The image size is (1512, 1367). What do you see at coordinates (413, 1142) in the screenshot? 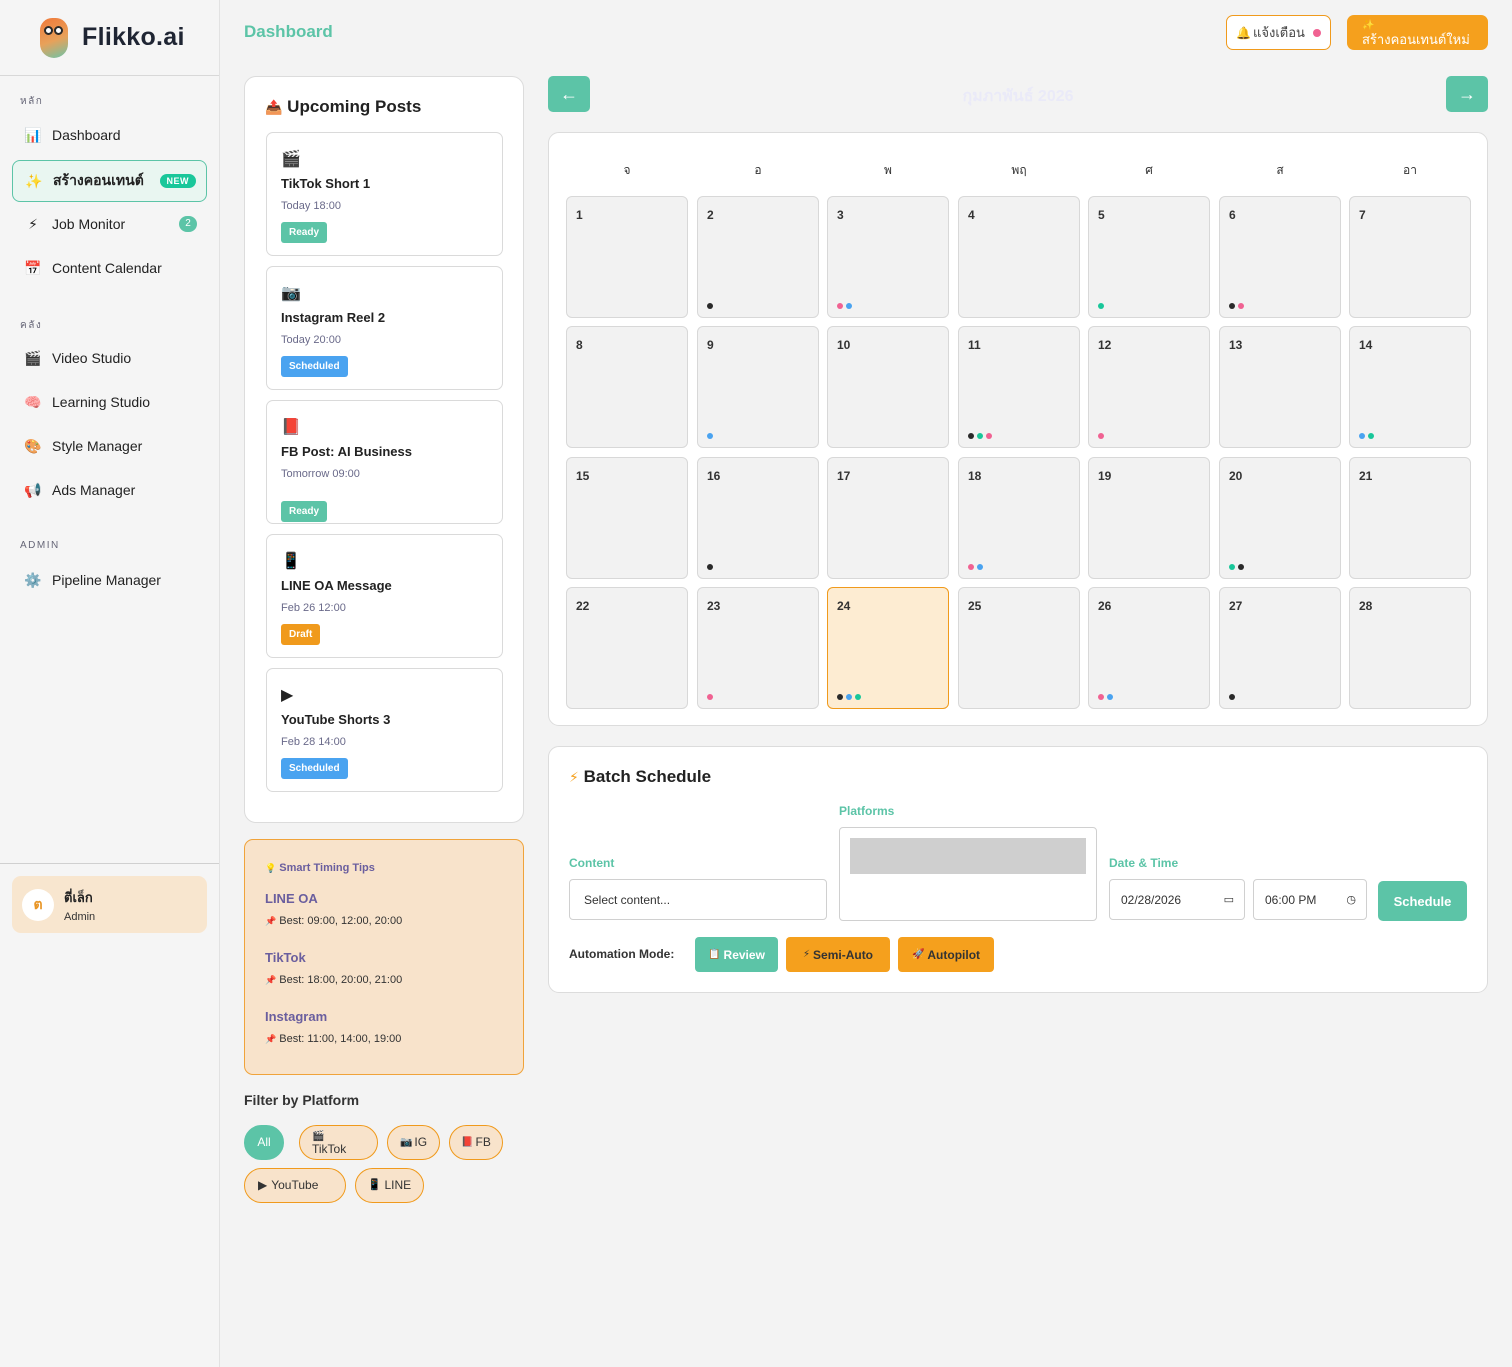
I see `filter-chip-ig: 📷 IG` at bounding box center [413, 1142].